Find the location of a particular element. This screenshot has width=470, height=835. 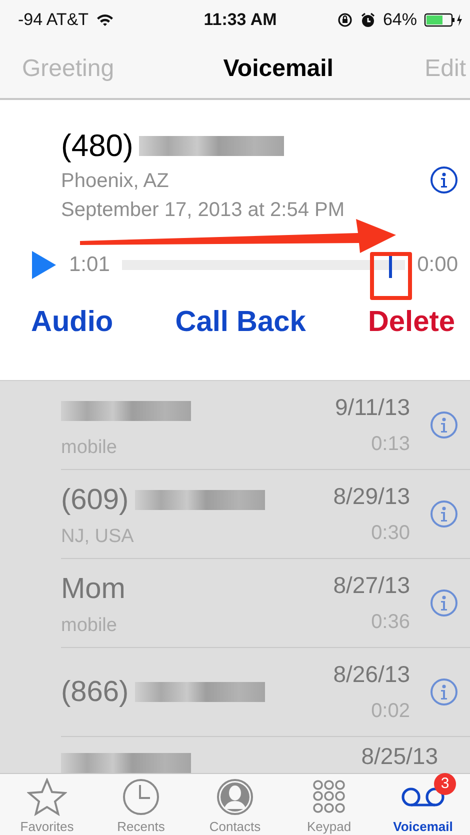

tab-label: Contacts is located at coordinates (235, 826).